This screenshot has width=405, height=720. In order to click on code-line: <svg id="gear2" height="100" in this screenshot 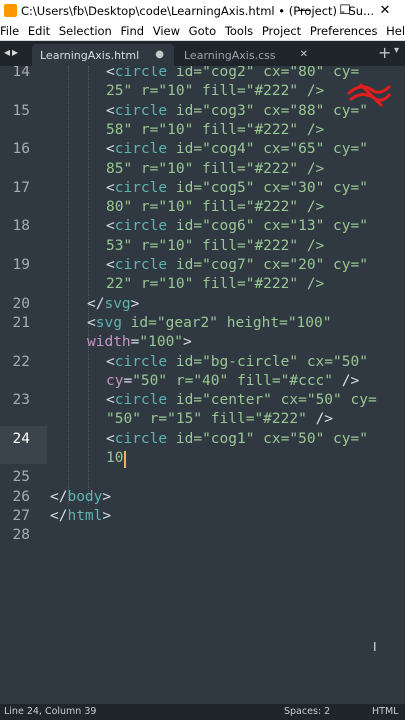, I will do `click(209, 323)`.